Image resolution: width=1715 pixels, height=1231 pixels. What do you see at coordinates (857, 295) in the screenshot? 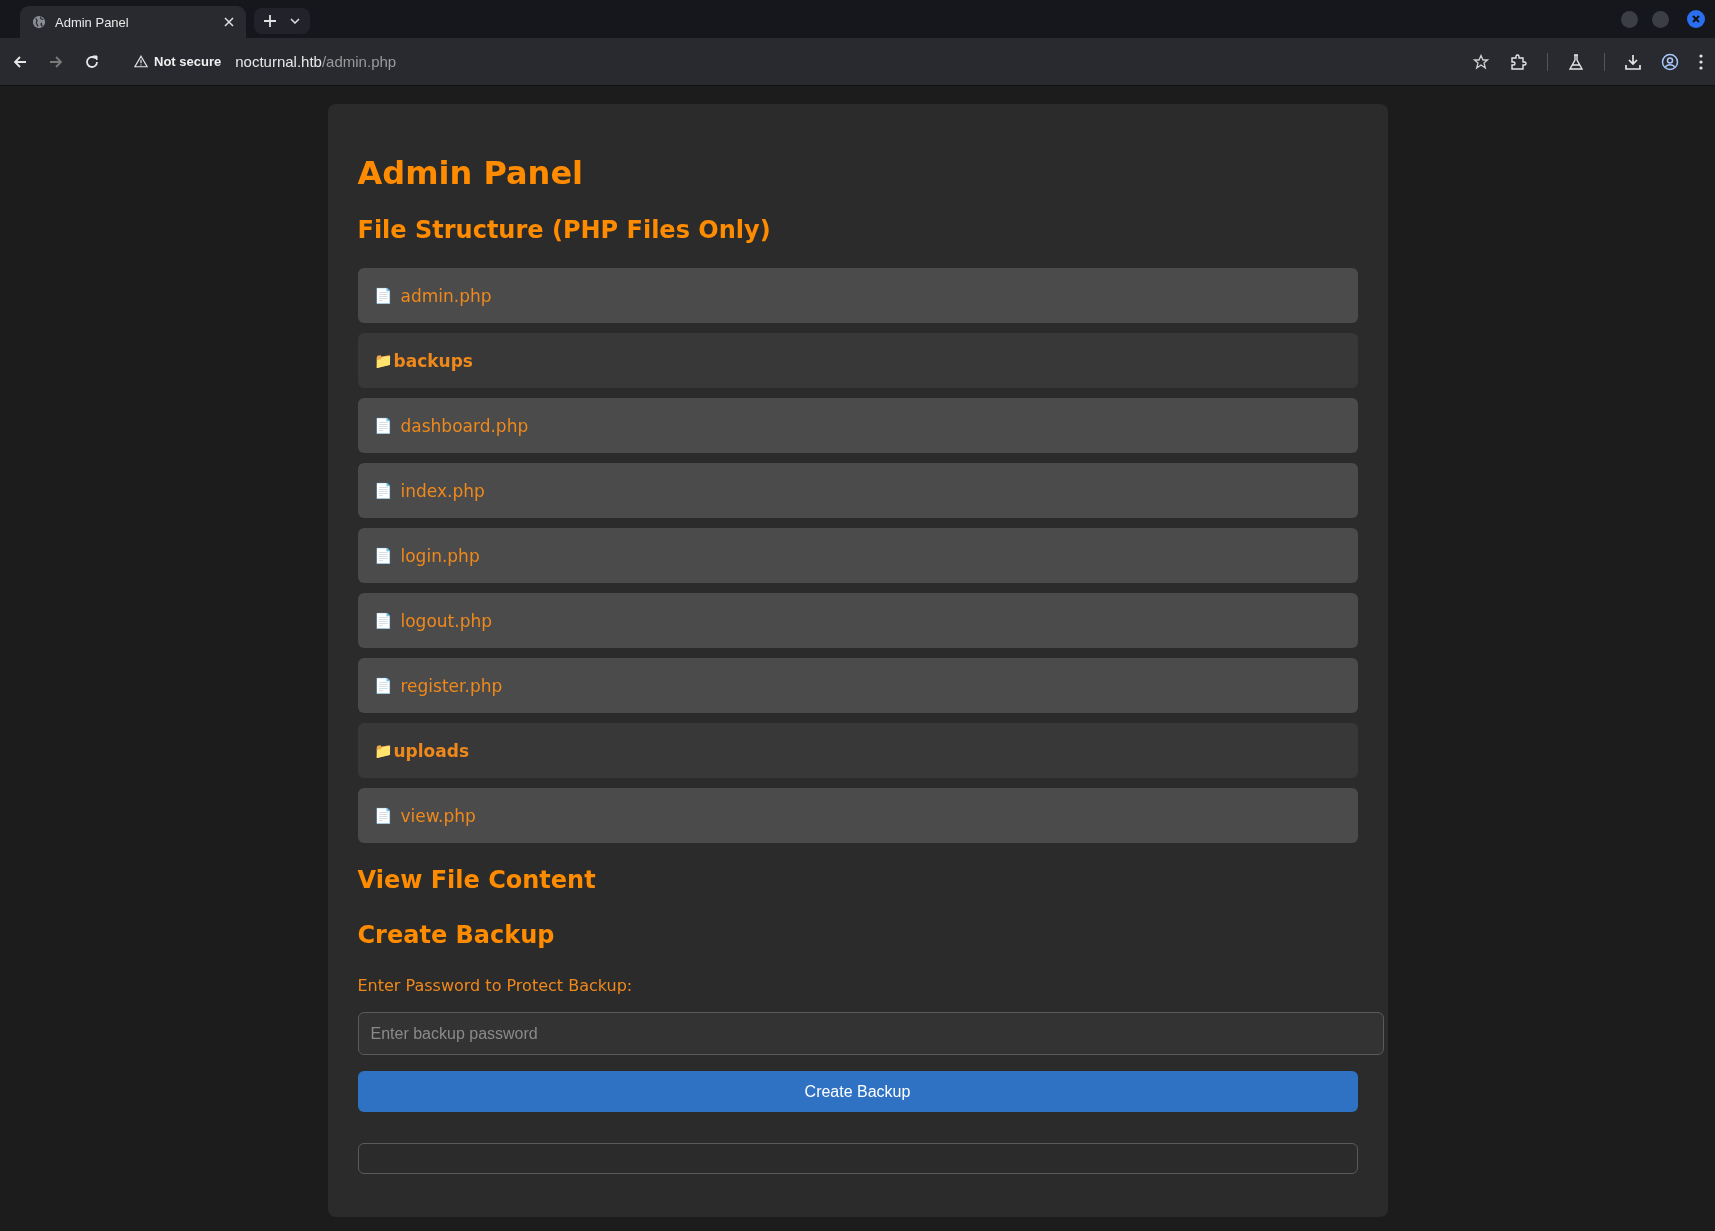
I see `file-list-item: 📄 admin.php` at bounding box center [857, 295].